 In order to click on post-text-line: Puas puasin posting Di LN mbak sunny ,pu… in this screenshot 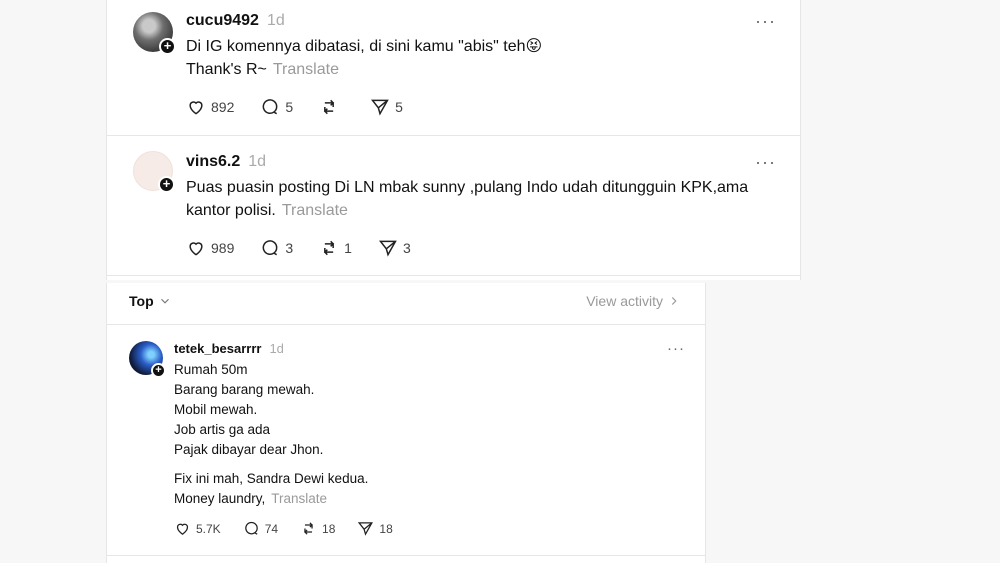, I will do `click(467, 187)`.